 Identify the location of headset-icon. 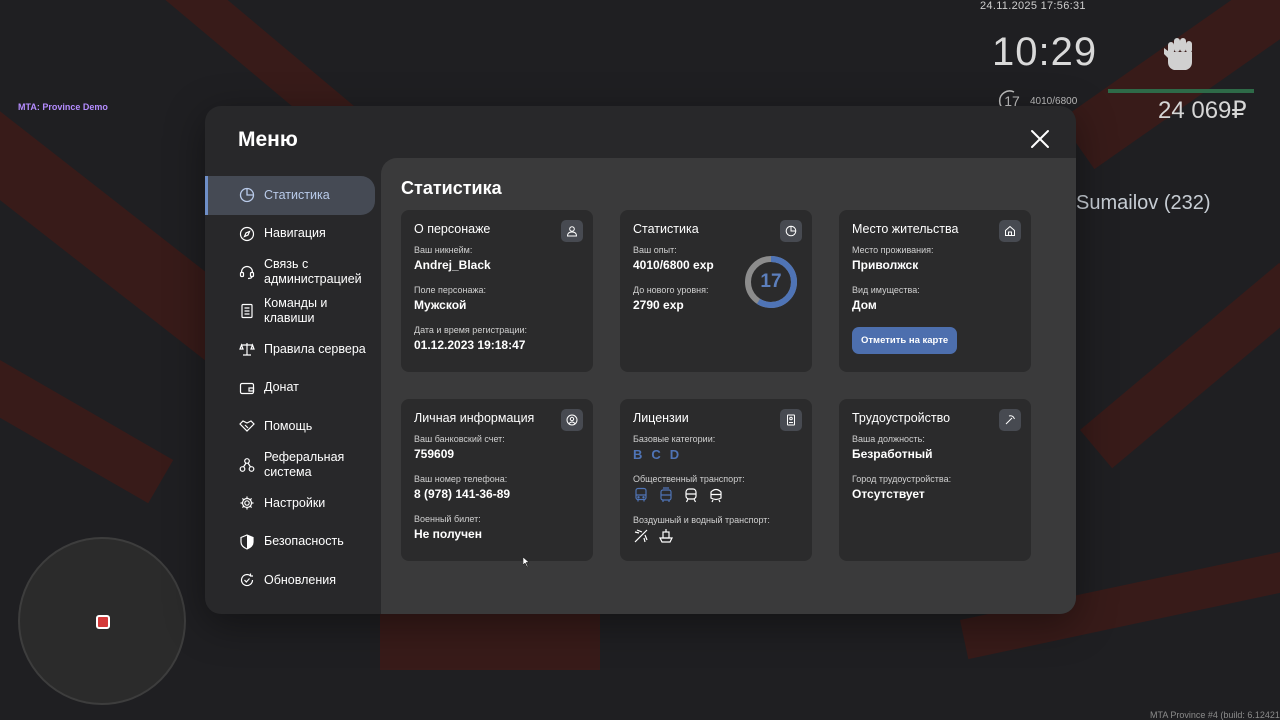
(246, 272).